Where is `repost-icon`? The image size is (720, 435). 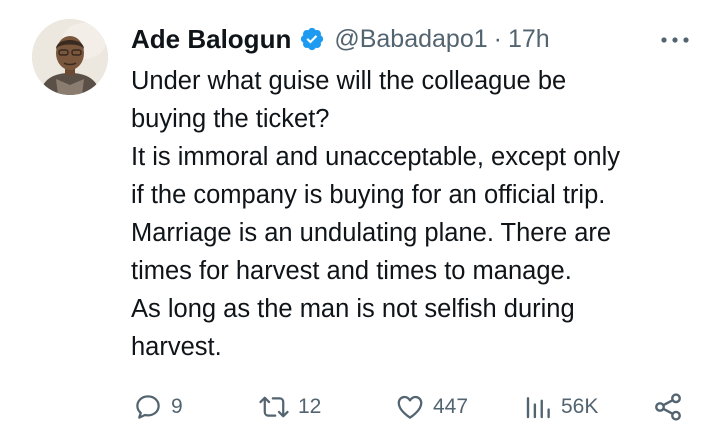 repost-icon is located at coordinates (274, 407).